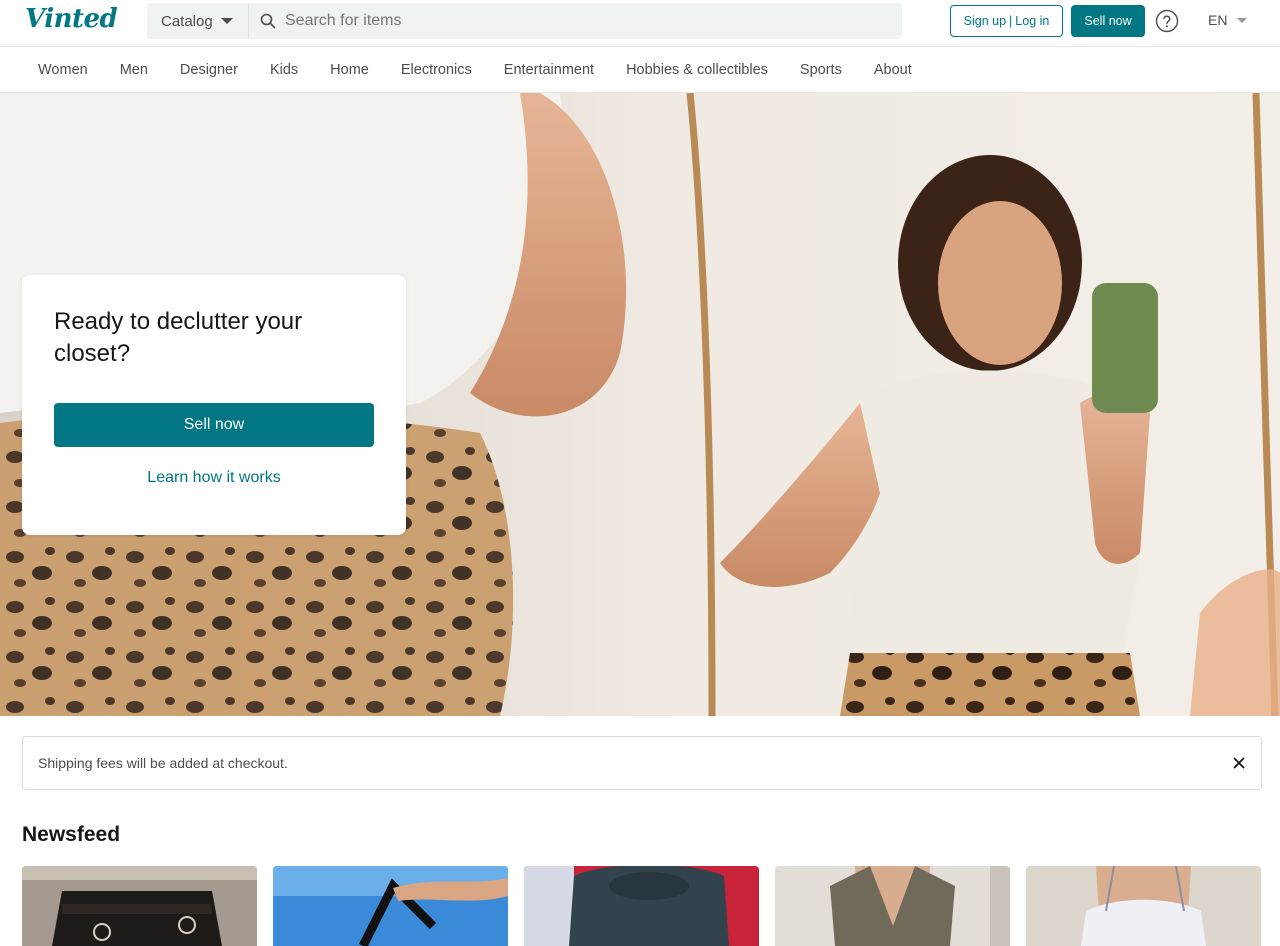 Image resolution: width=1280 pixels, height=946 pixels. I want to click on vinted-logo: Vinted, so click(71, 19).